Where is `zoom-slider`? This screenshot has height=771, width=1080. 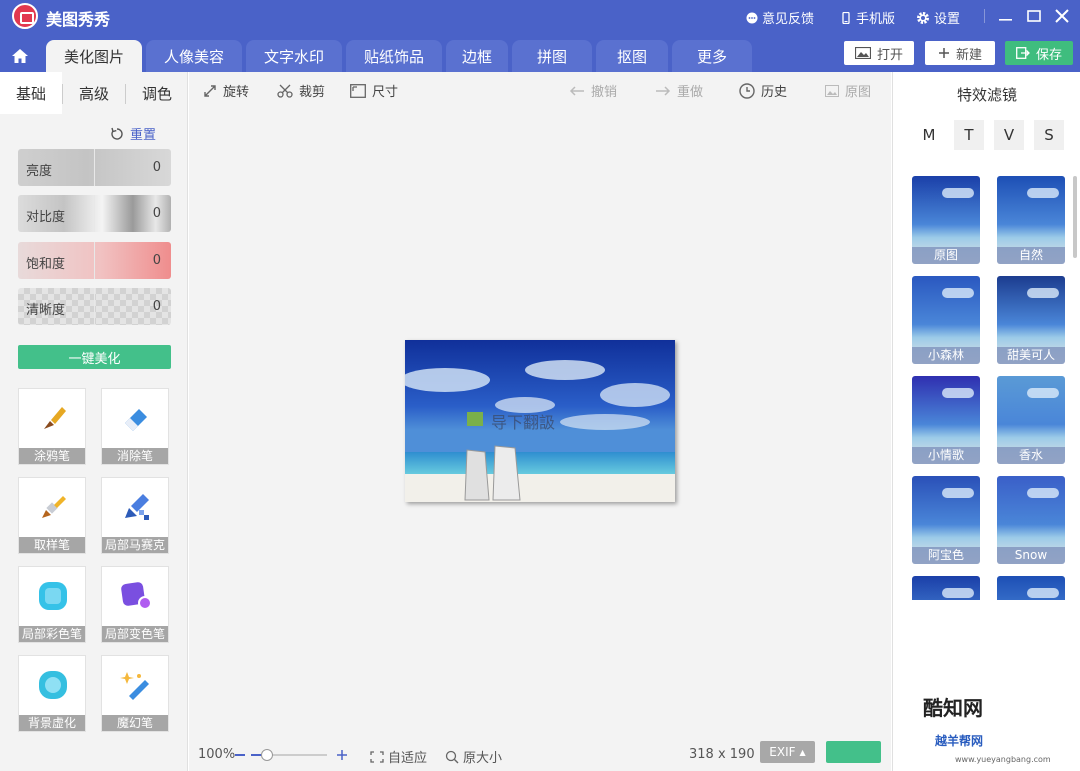
zoom-slider is located at coordinates (289, 755).